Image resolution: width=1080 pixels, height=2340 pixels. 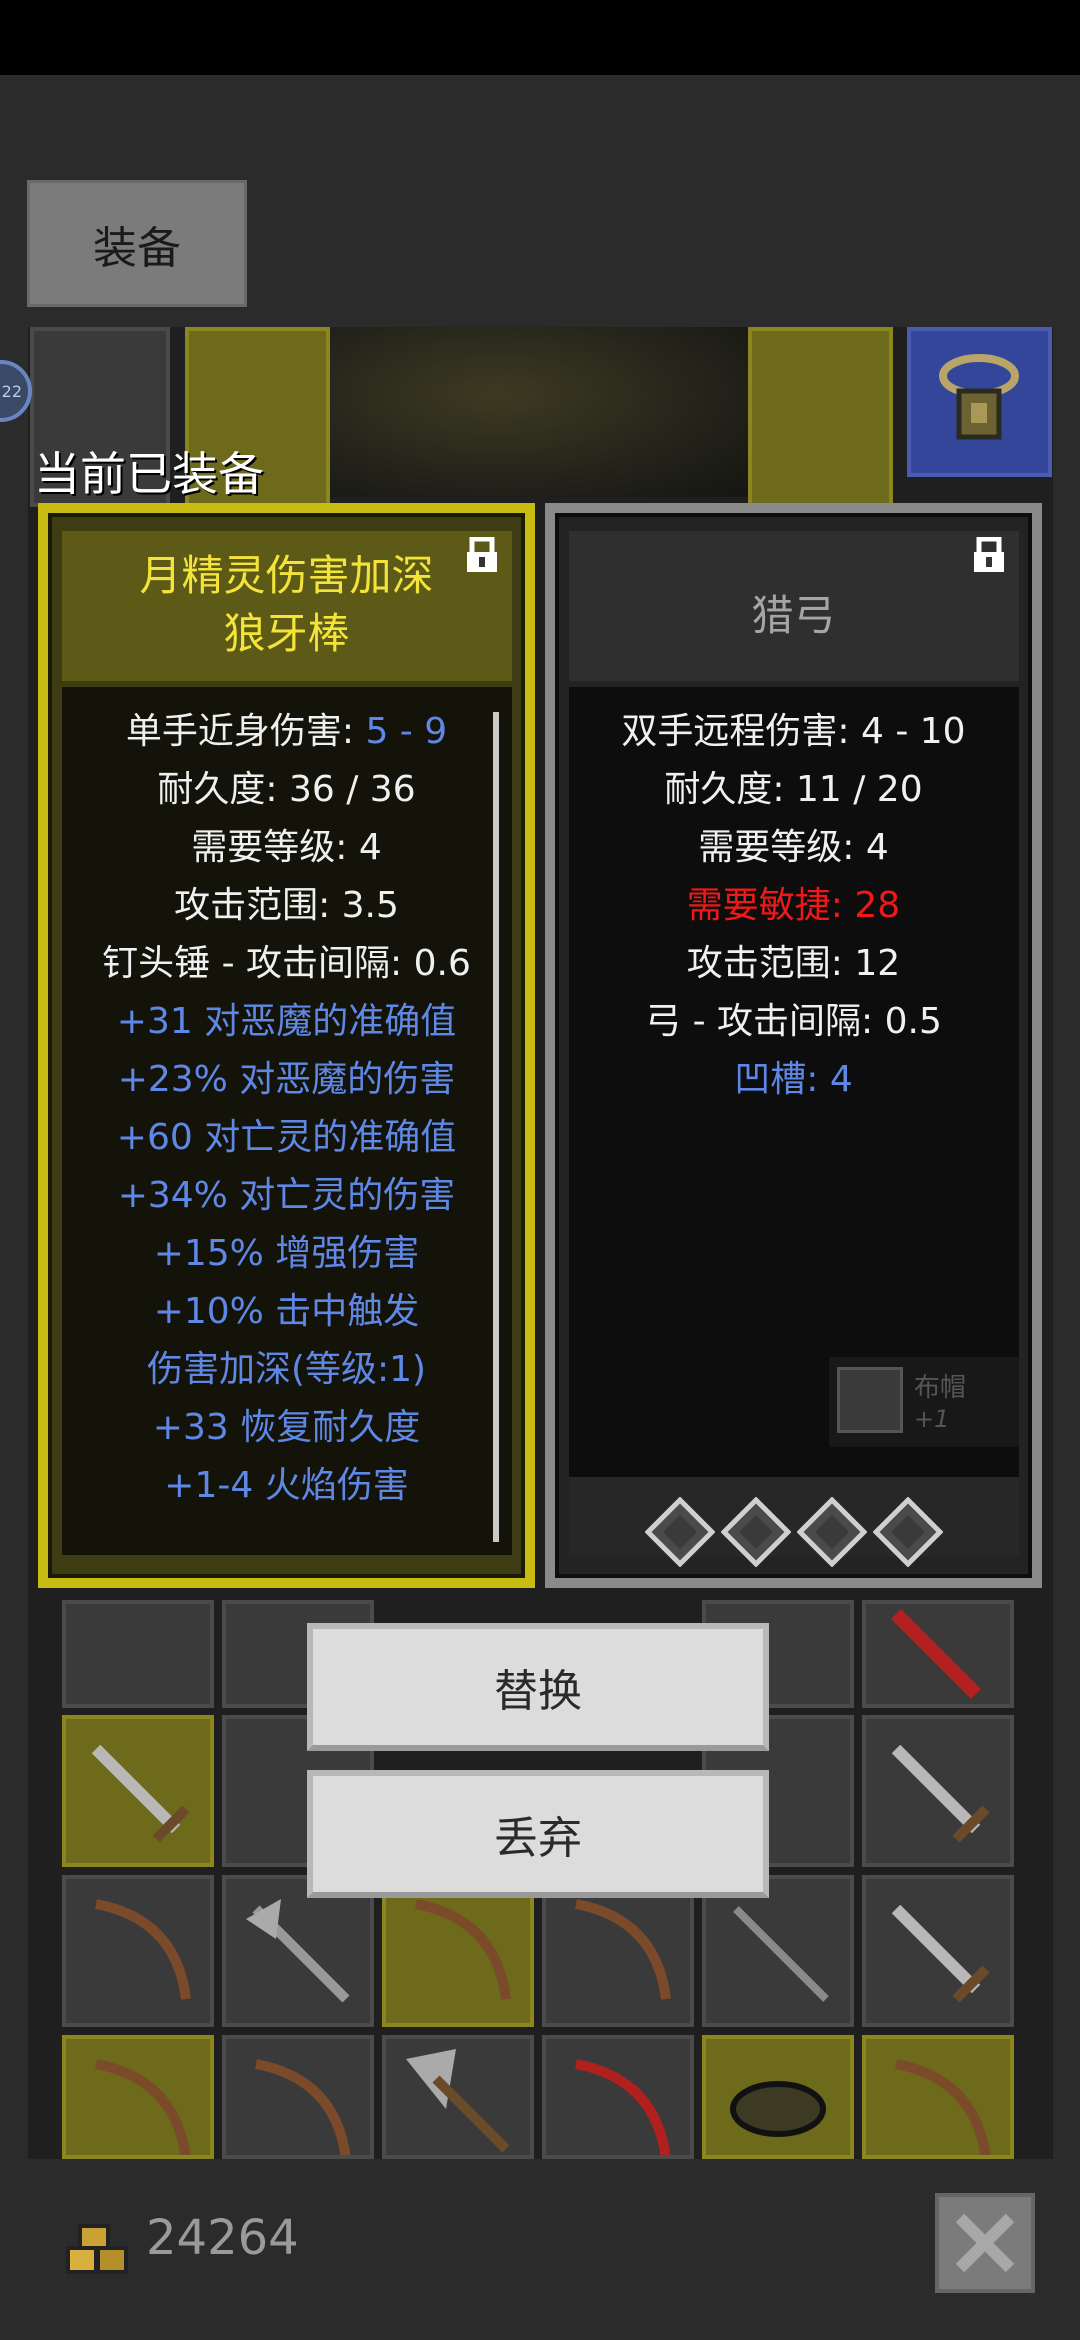 What do you see at coordinates (538, 1687) in the screenshot?
I see `replace-button: 替换` at bounding box center [538, 1687].